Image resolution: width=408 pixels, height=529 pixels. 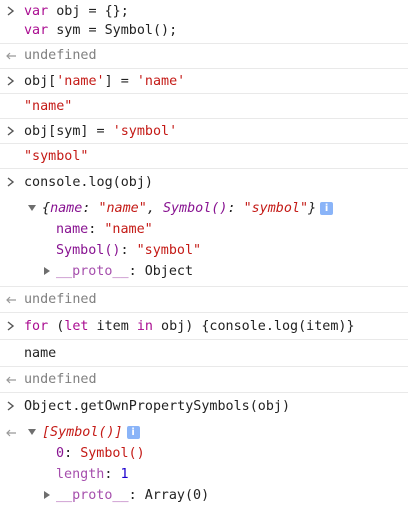 I want to click on object-property: Symbol(): "symbol", so click(x=128, y=251).